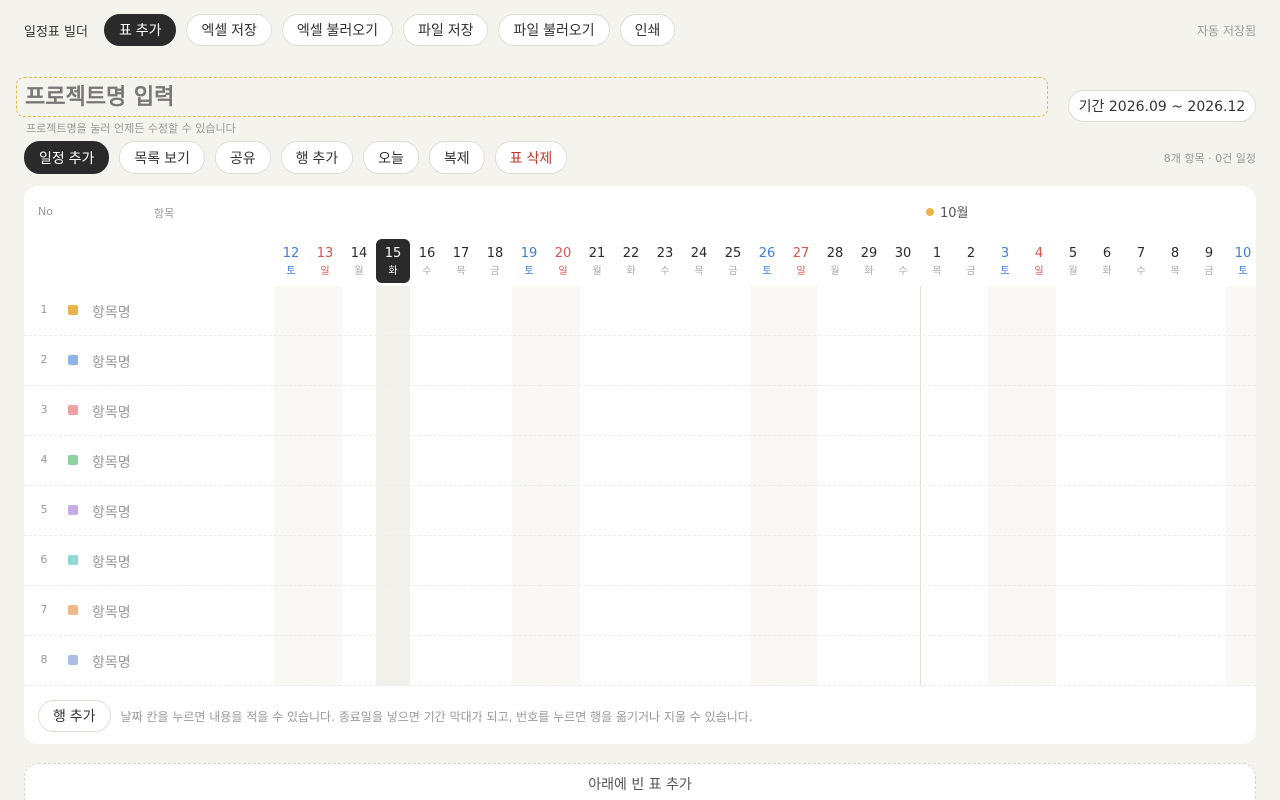 This screenshot has width=1280, height=800. Describe the element at coordinates (640, 311) in the screenshot. I see `table-row: 1 항목명` at that location.